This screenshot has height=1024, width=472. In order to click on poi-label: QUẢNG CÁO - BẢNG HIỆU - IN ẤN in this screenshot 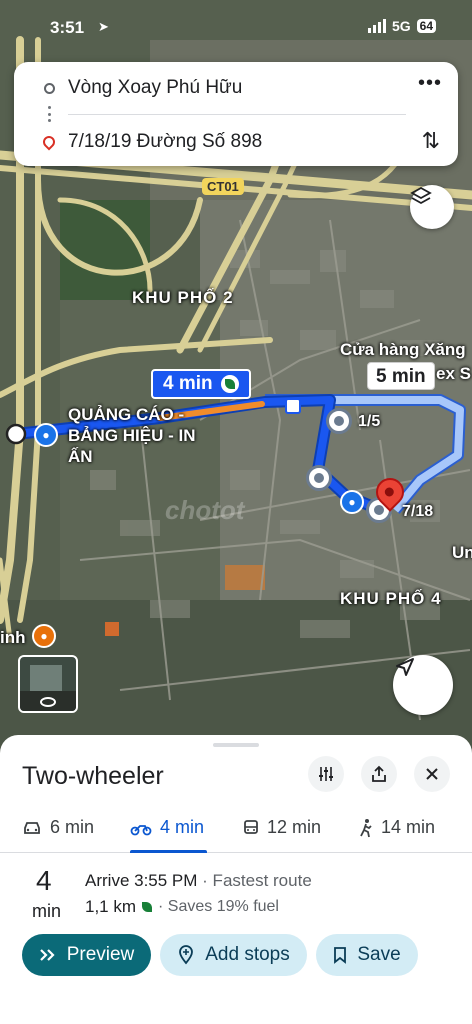, I will do `click(143, 435)`.